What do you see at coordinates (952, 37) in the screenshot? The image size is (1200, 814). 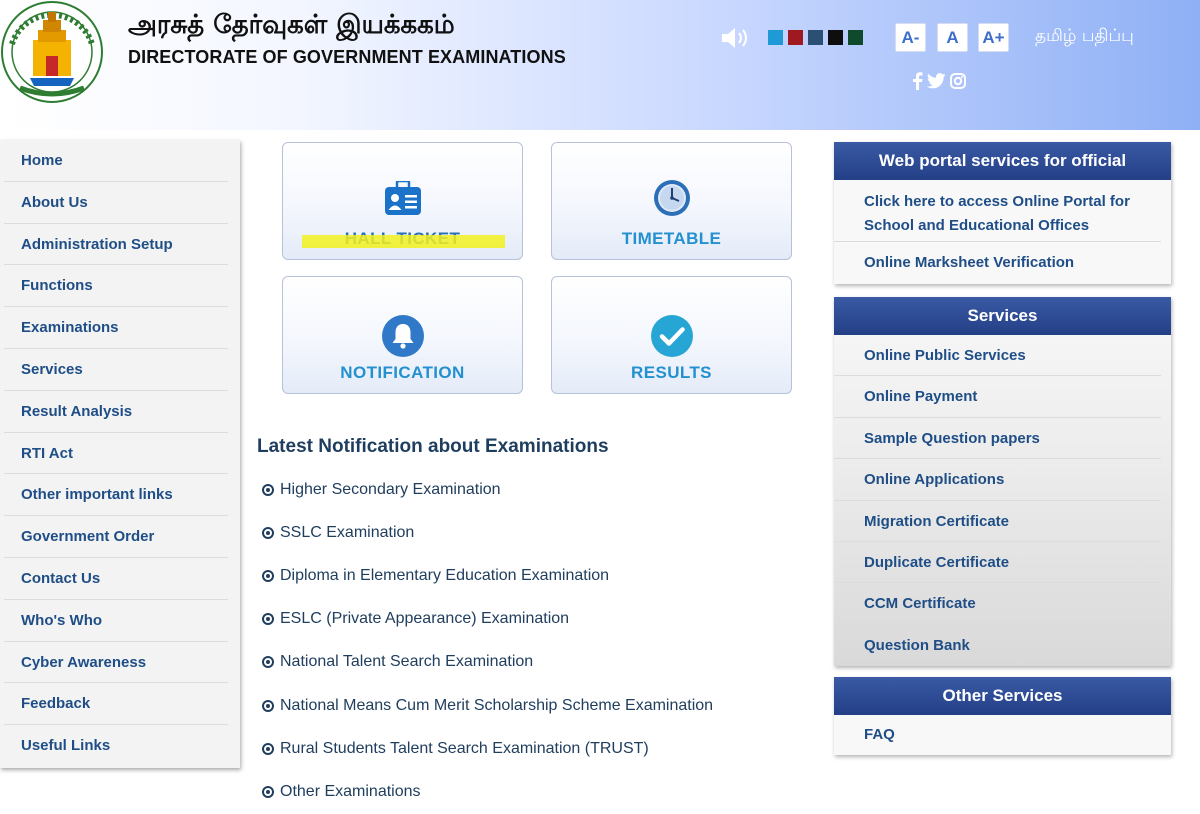 I see `font-normal-button: A` at bounding box center [952, 37].